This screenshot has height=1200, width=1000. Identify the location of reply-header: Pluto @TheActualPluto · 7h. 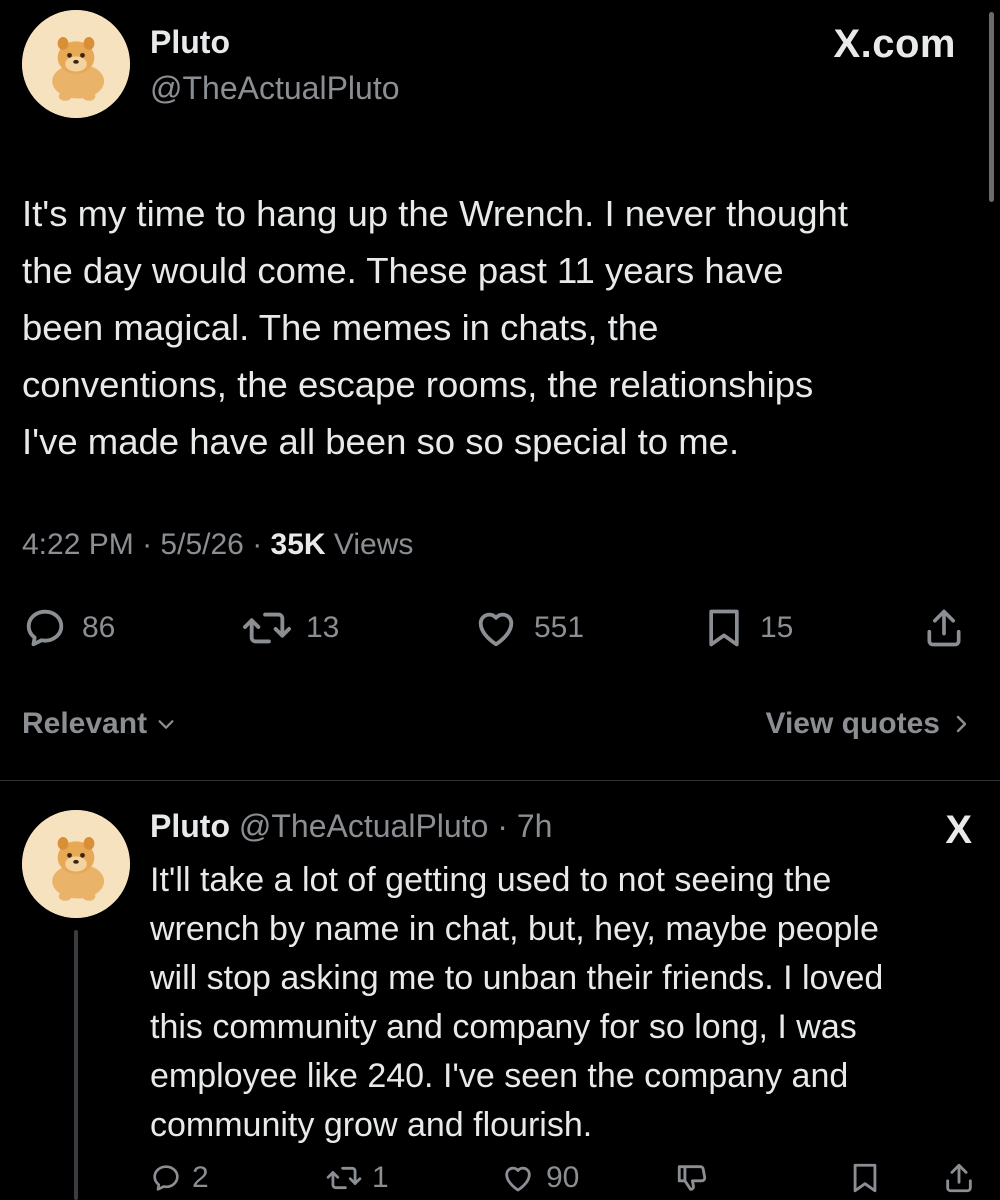
(351, 826).